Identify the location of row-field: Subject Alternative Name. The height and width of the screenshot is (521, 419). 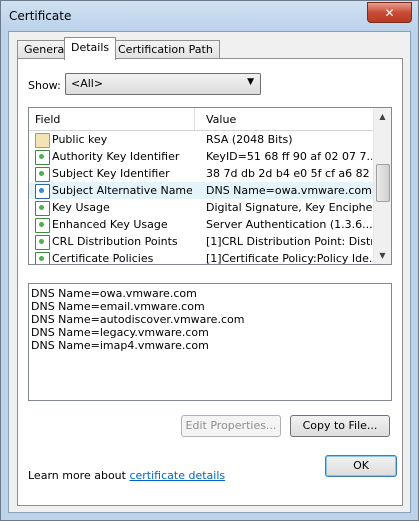
(122, 190).